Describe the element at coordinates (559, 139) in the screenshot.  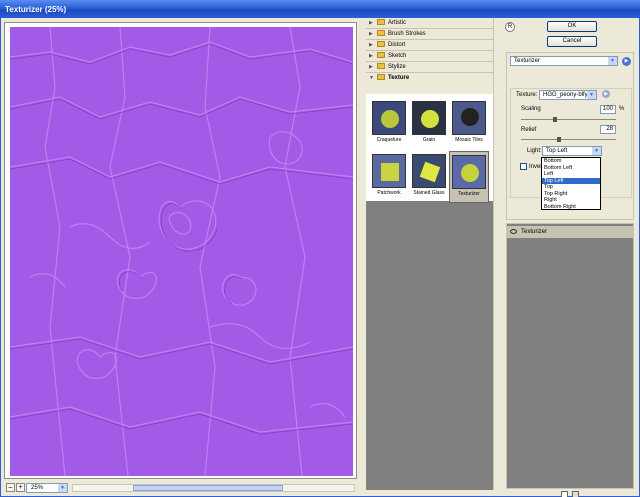
I see `relief-slider-knob` at that location.